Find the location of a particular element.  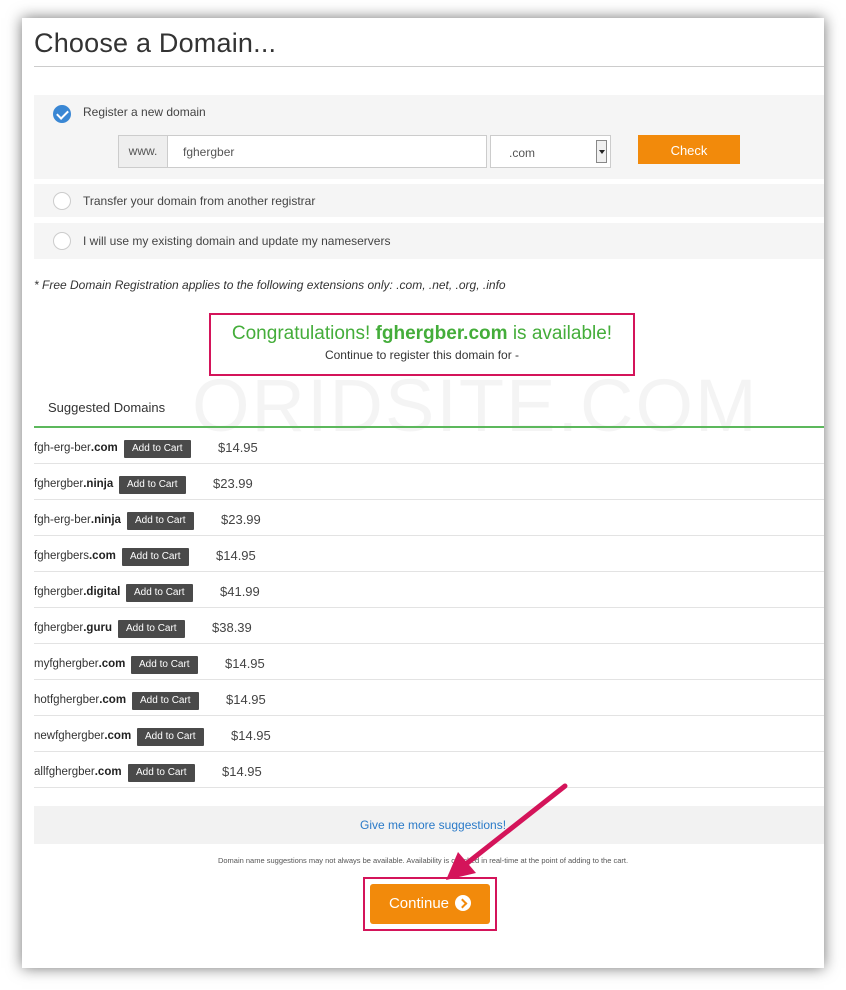

annotation-arrow-layer is located at coordinates (507, 831).